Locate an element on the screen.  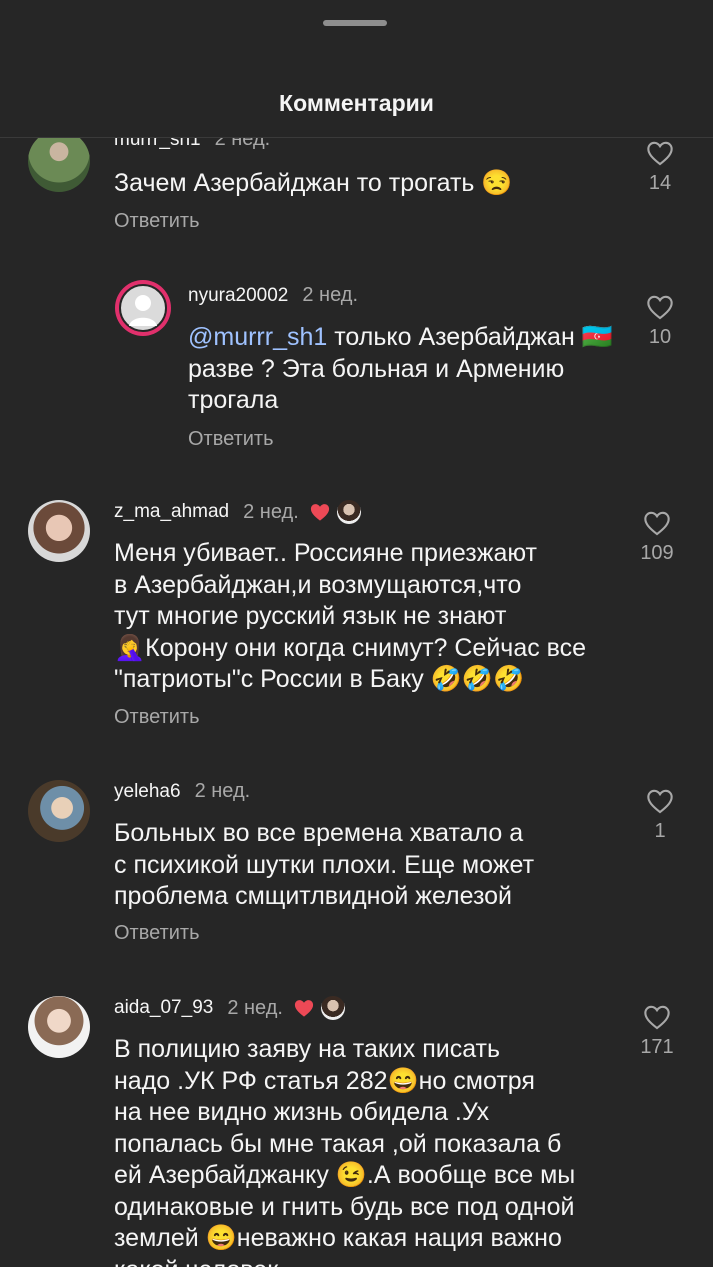
like-count: 171 is located at coordinates (657, 1047).